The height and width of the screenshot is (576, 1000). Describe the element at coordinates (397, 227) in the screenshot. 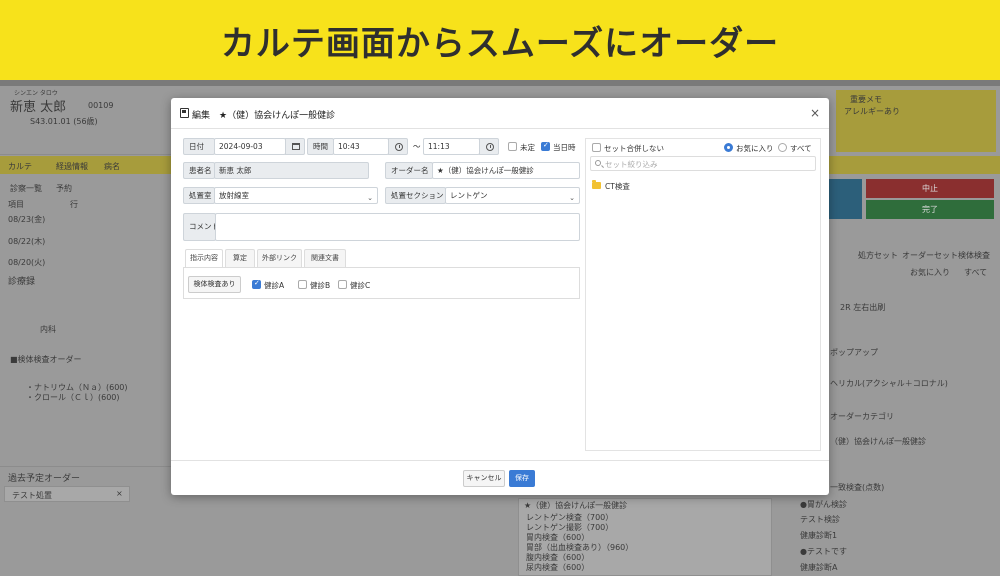

I see `comment-textarea` at that location.